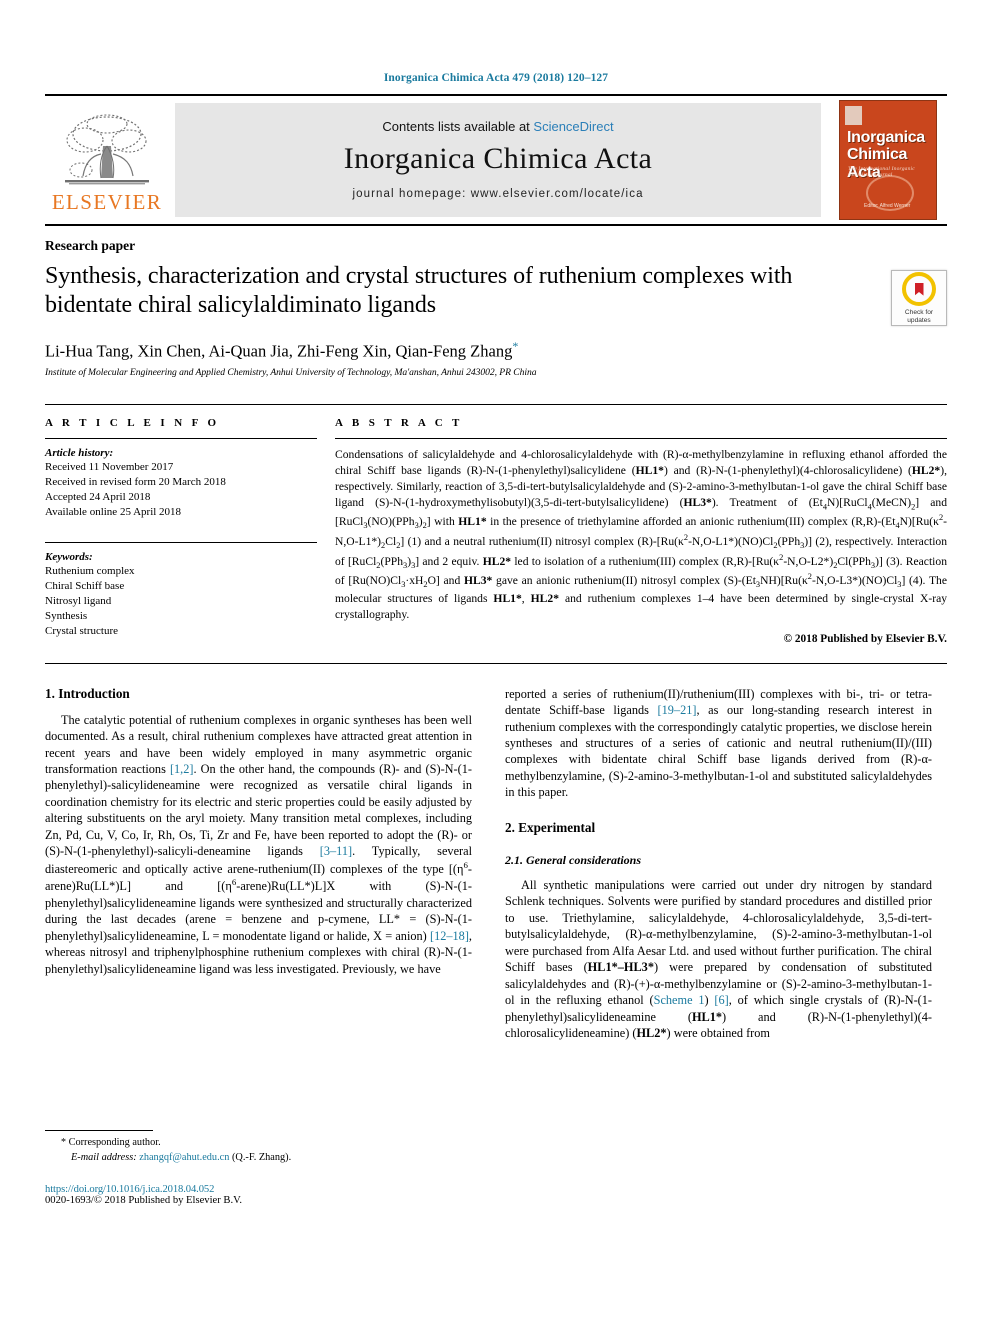  What do you see at coordinates (641, 439) in the screenshot?
I see `abstract-divider` at bounding box center [641, 439].